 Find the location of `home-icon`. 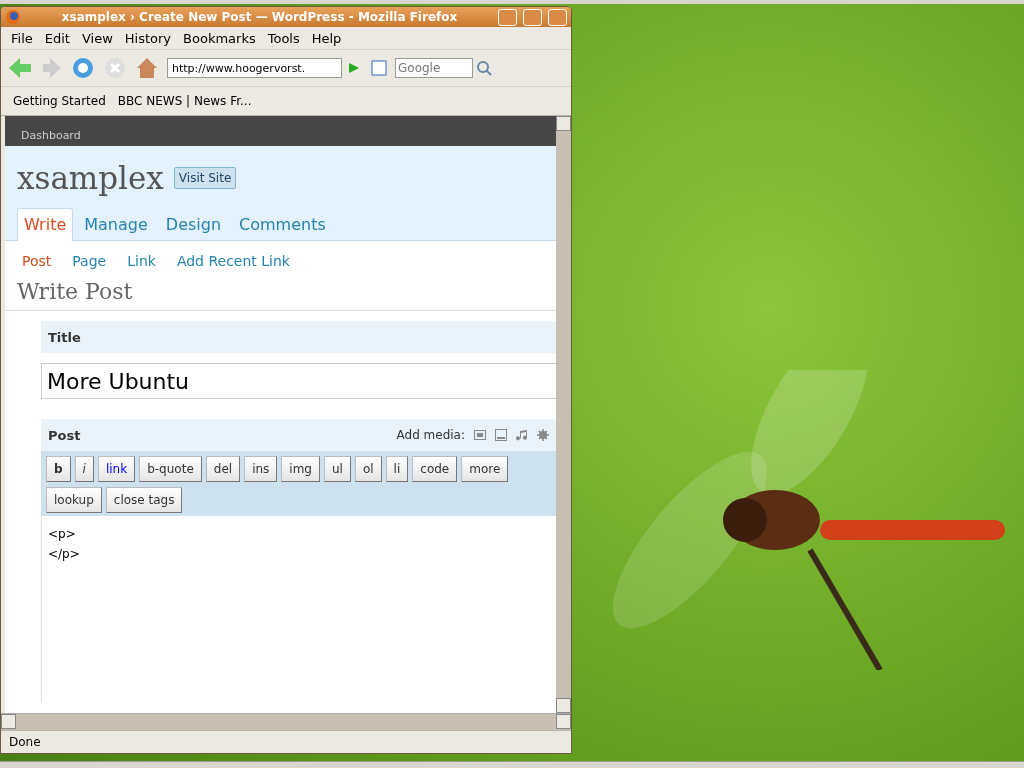

home-icon is located at coordinates (147, 68).